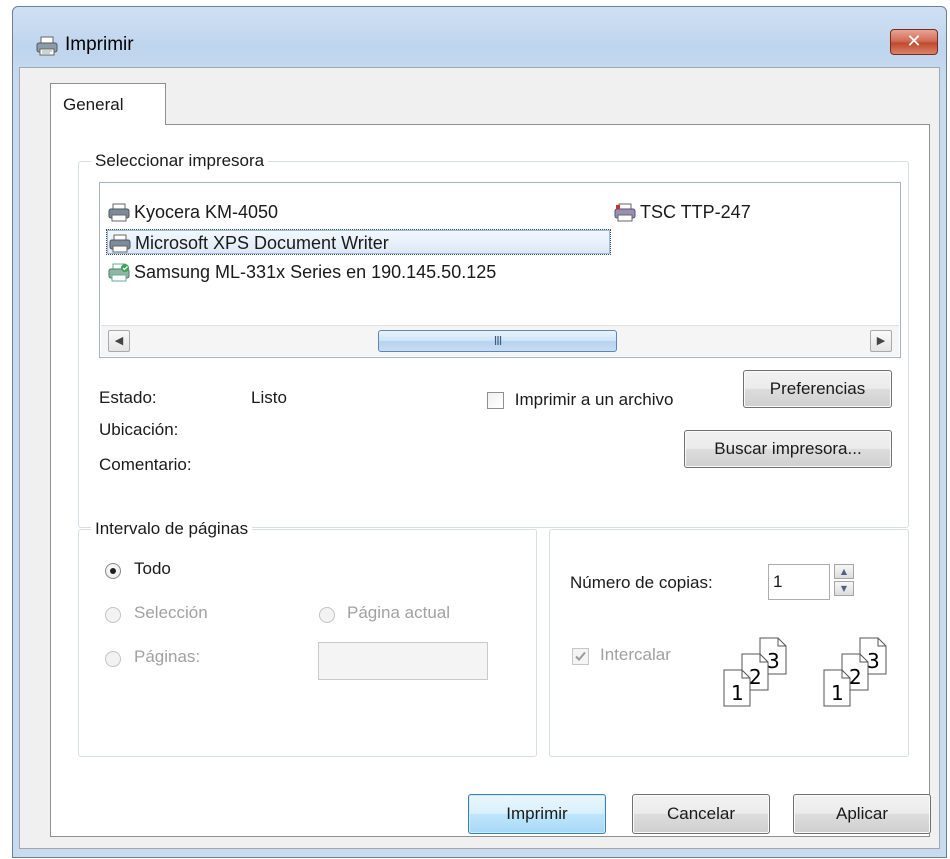 This screenshot has width=950, height=859. What do you see at coordinates (881, 341) in the screenshot?
I see `scroll-right-icon: ▶` at bounding box center [881, 341].